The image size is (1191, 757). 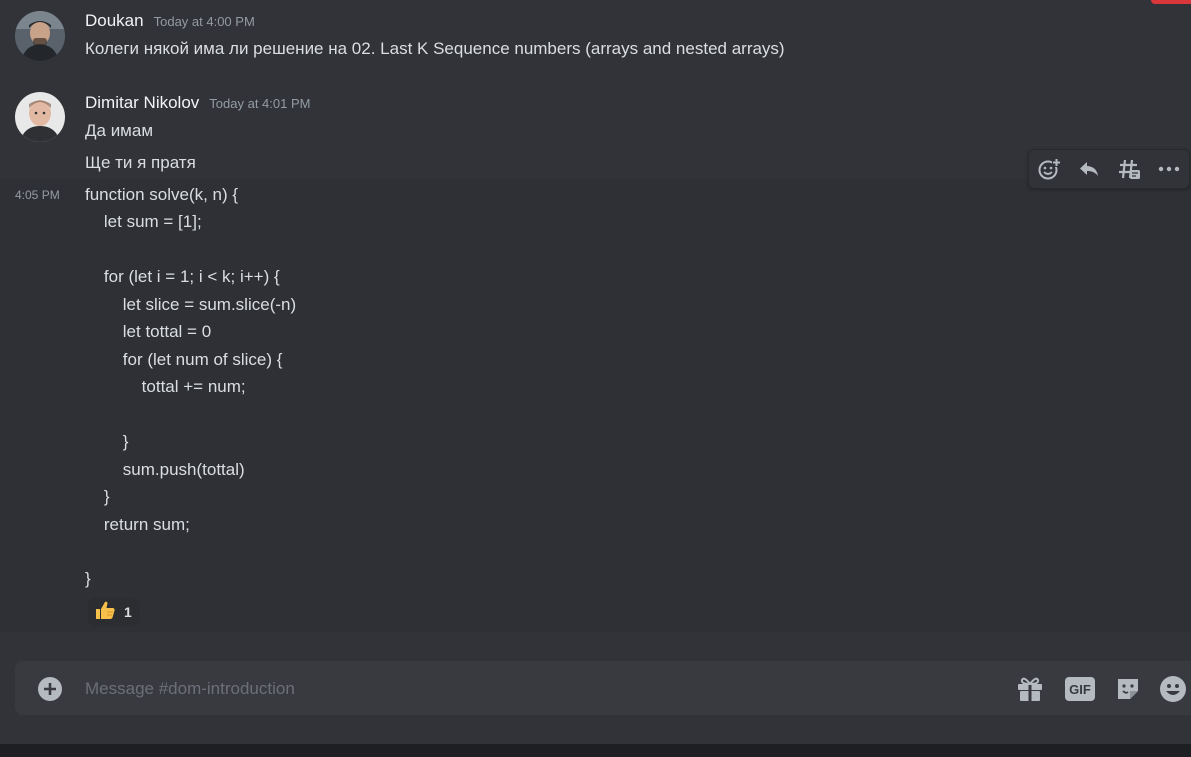 I want to click on code-line: let tottal = 0, so click(x=148, y=331).